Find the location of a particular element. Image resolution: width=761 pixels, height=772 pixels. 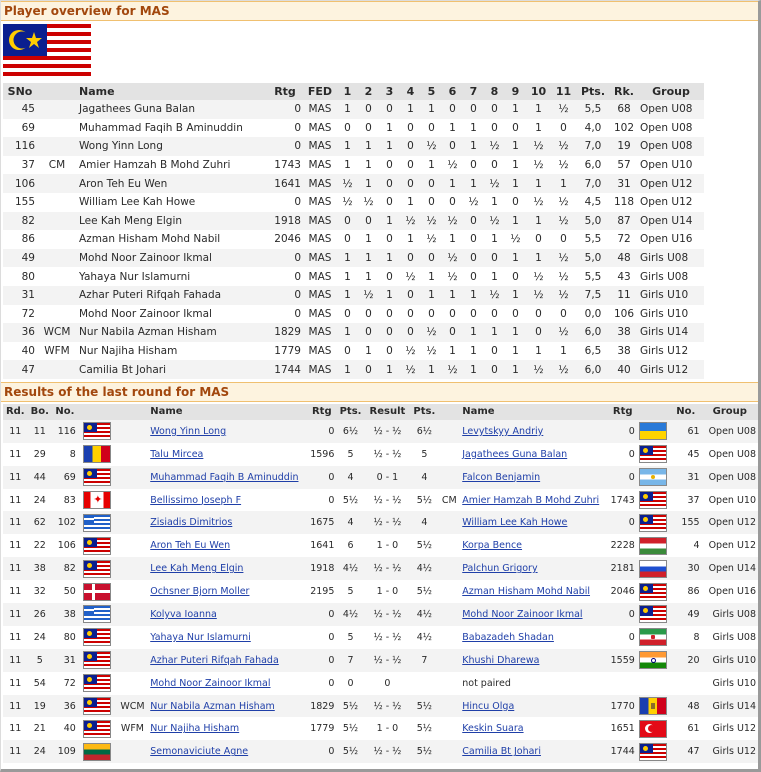

overview-col-header is located at coordinates (57, 91).